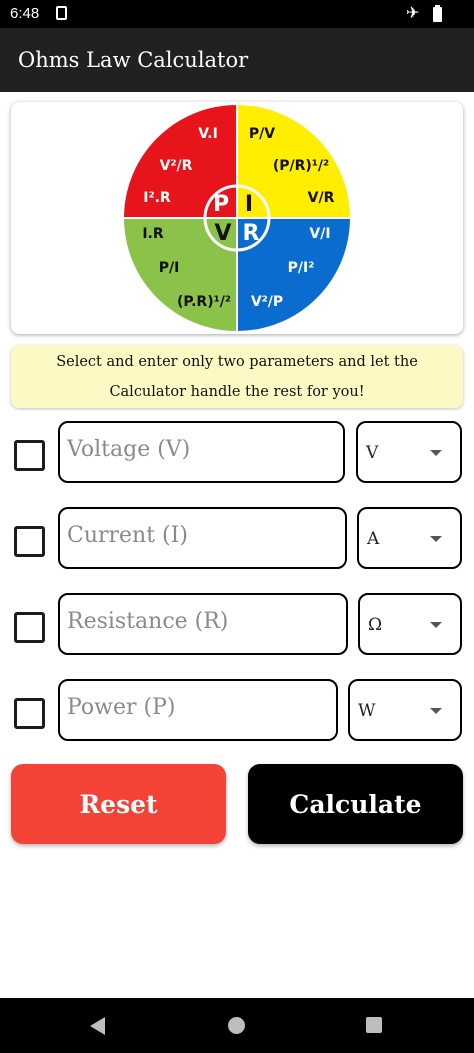 The width and height of the screenshot is (474, 1053). I want to click on center-letter-v: V, so click(222, 233).